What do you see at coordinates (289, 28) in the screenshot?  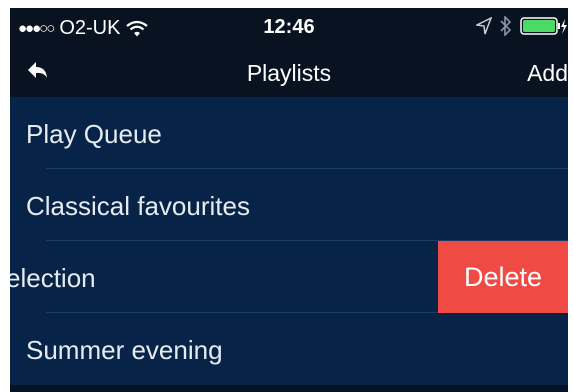 I see `status-bar: ●●●○○ O2-UK 12:46` at bounding box center [289, 28].